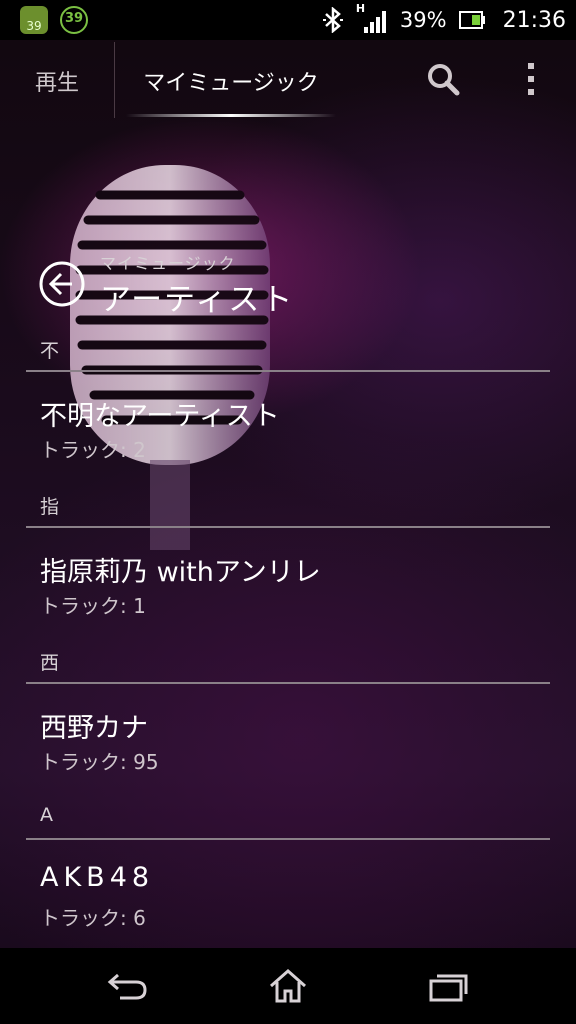 Image resolution: width=576 pixels, height=1024 pixels. I want to click on track-count: トラック: 6, so click(93, 918).